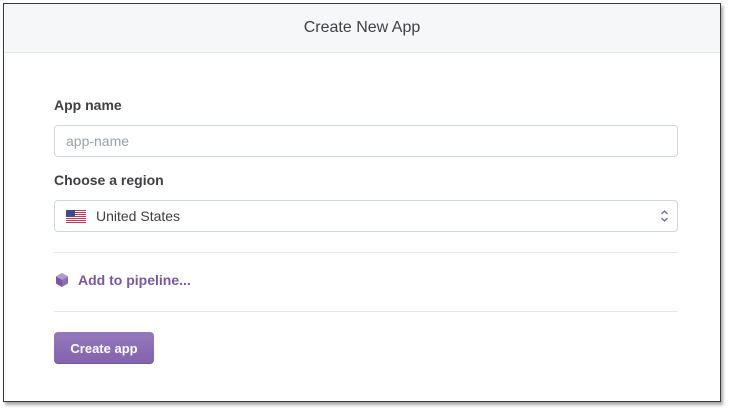  What do you see at coordinates (76, 216) in the screenshot?
I see `us-flag-icon` at bounding box center [76, 216].